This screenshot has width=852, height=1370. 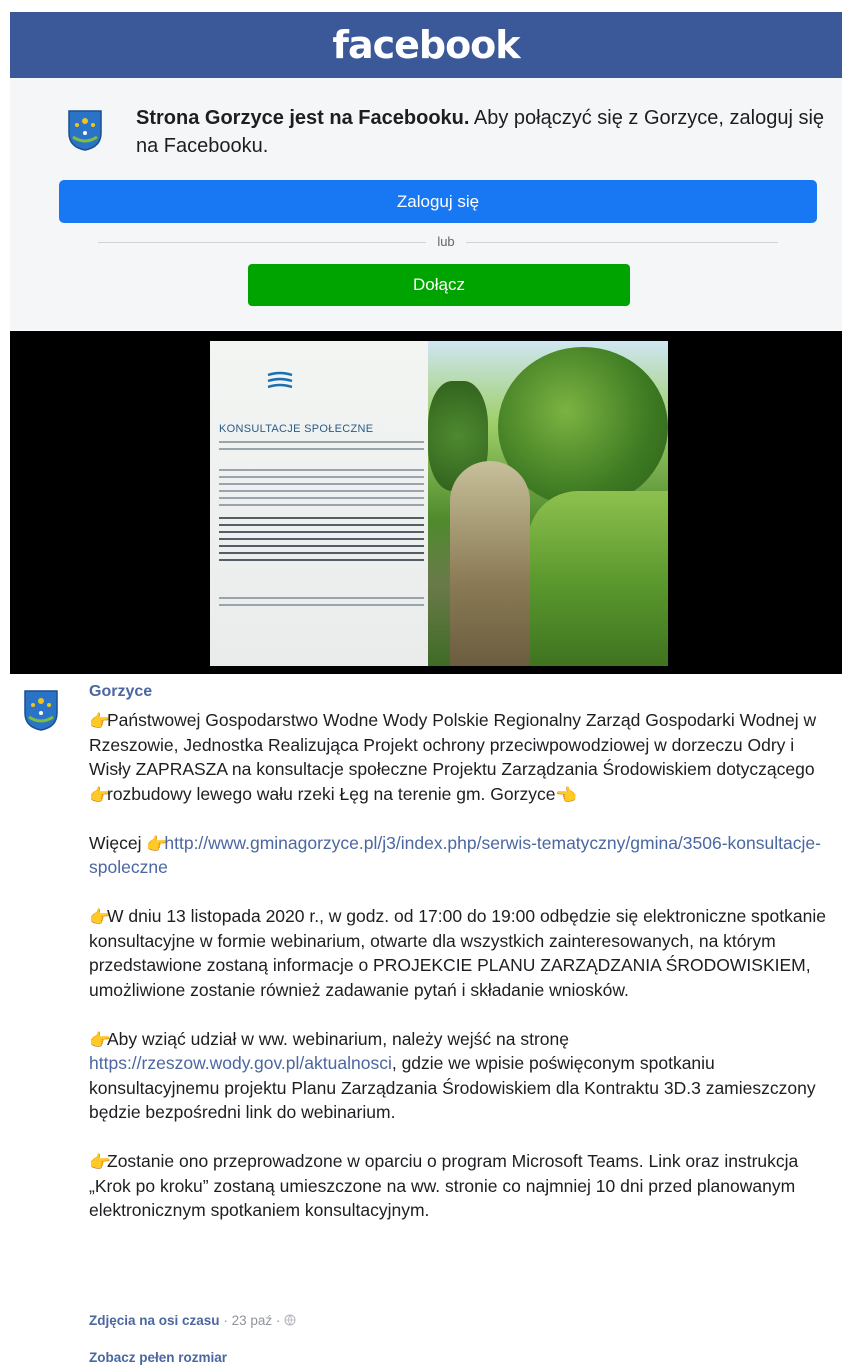 I want to click on poster-image: KONSULTACJE SPOŁECZNE, so click(x=439, y=503).